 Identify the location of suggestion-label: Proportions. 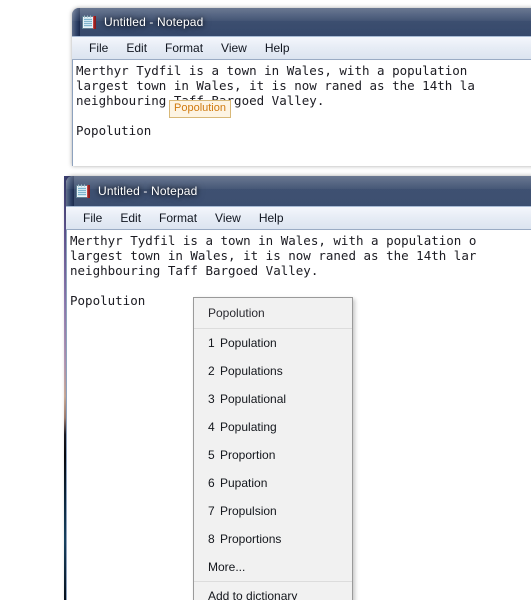
(251, 539).